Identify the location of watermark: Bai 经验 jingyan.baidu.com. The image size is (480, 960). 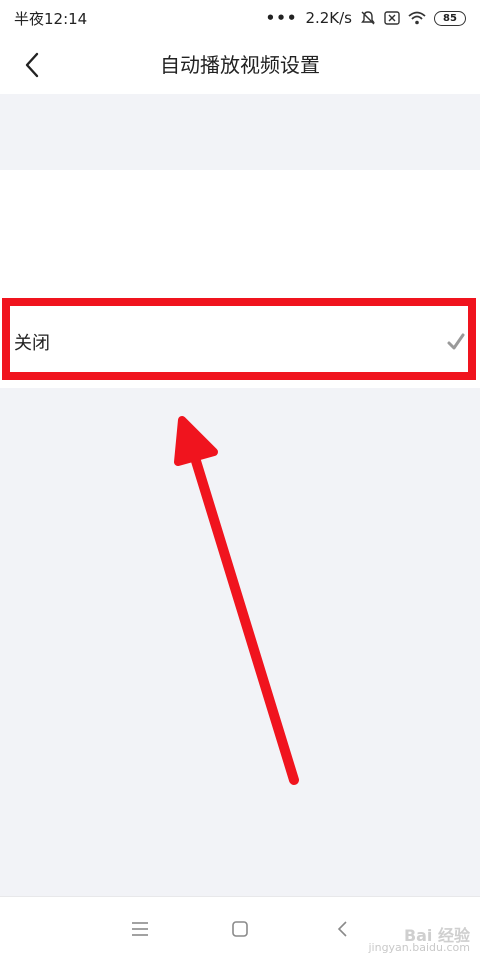
(419, 940).